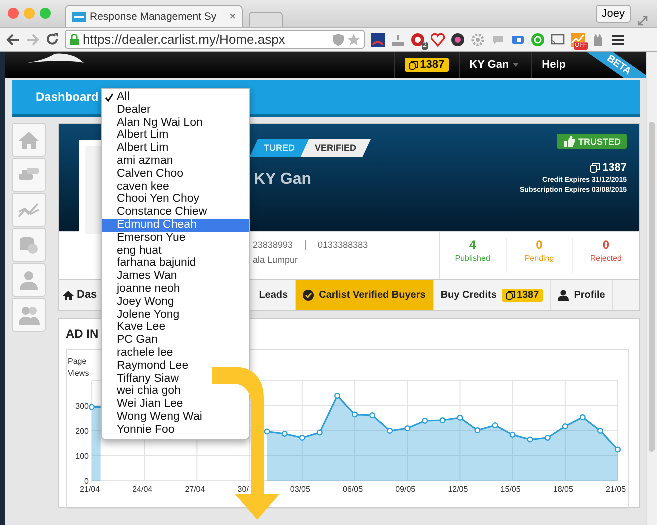 The width and height of the screenshot is (657, 525). What do you see at coordinates (155, 212) in the screenshot?
I see `menu-item: Constance Chiew` at bounding box center [155, 212].